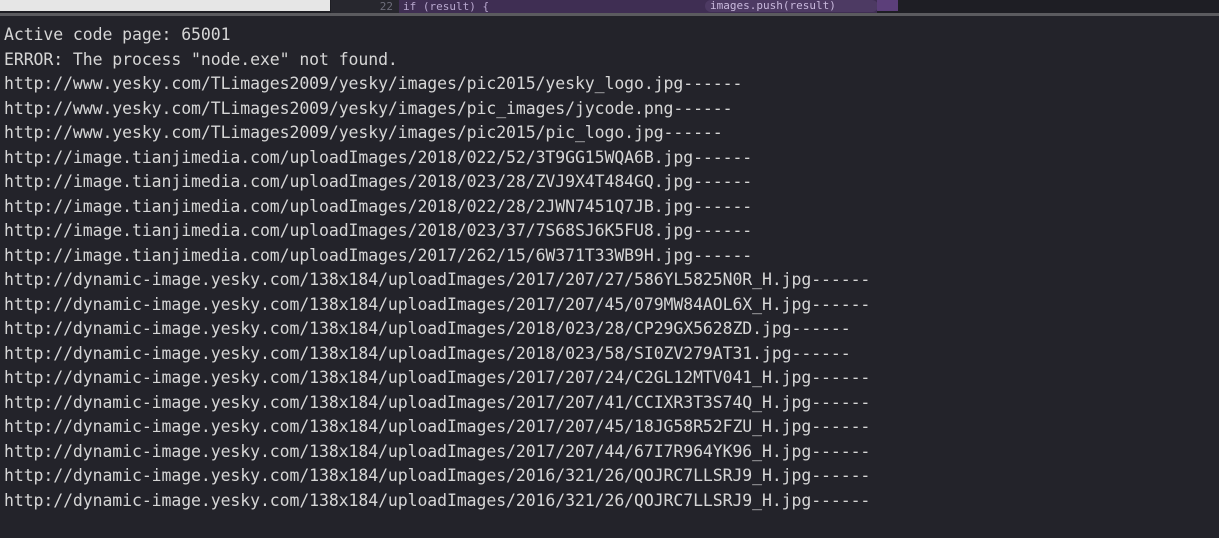 This screenshot has width=1219, height=538. Describe the element at coordinates (791, 6) in the screenshot. I see `editor-sliver-highlight-pill: images.push(result)` at that location.